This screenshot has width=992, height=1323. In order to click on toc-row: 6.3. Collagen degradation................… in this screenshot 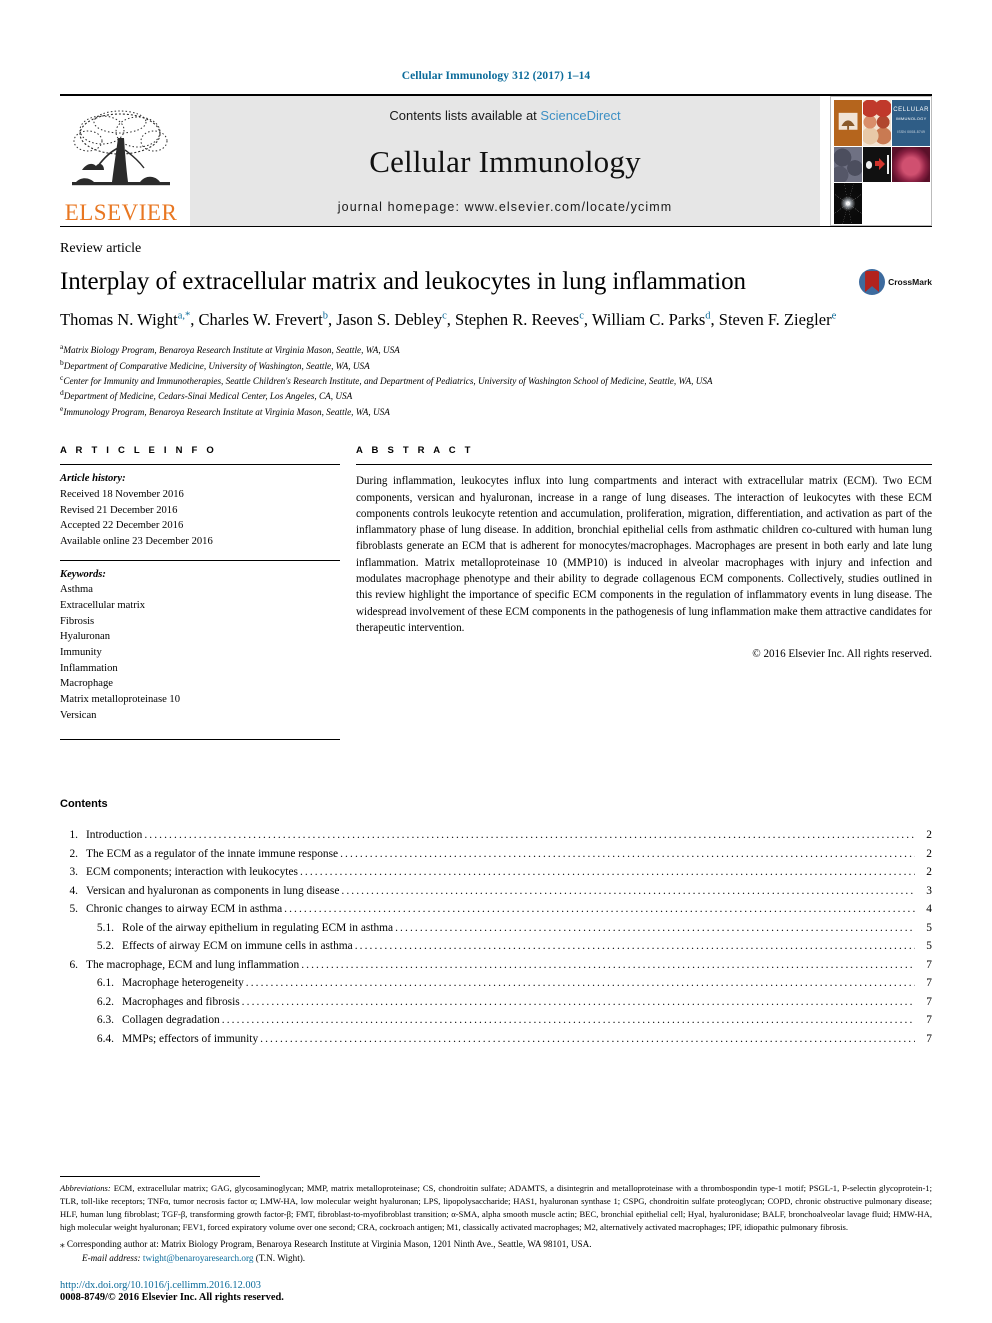, I will do `click(496, 1020)`.